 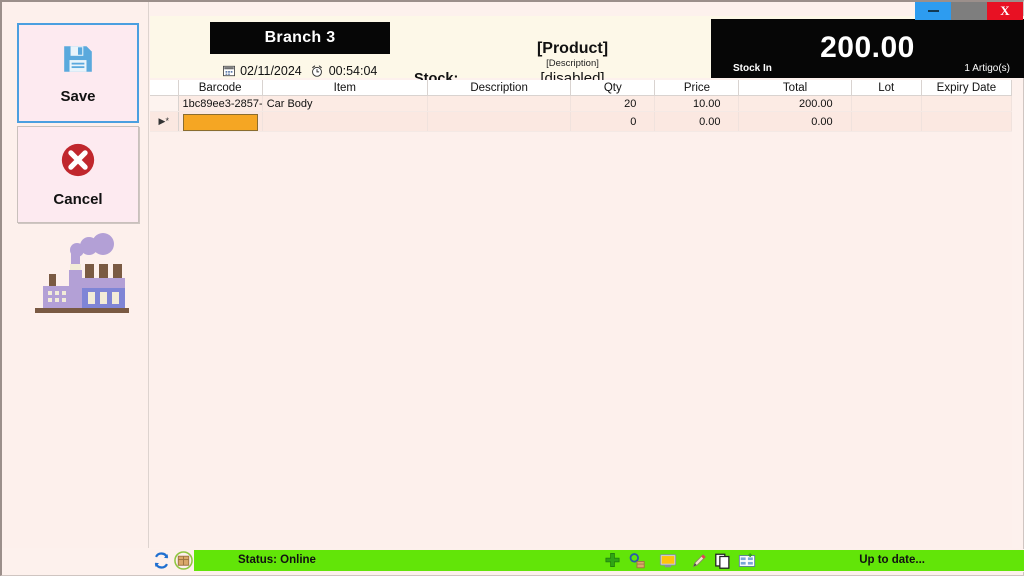 What do you see at coordinates (183, 560) in the screenshot?
I see `package-icon` at bounding box center [183, 560].